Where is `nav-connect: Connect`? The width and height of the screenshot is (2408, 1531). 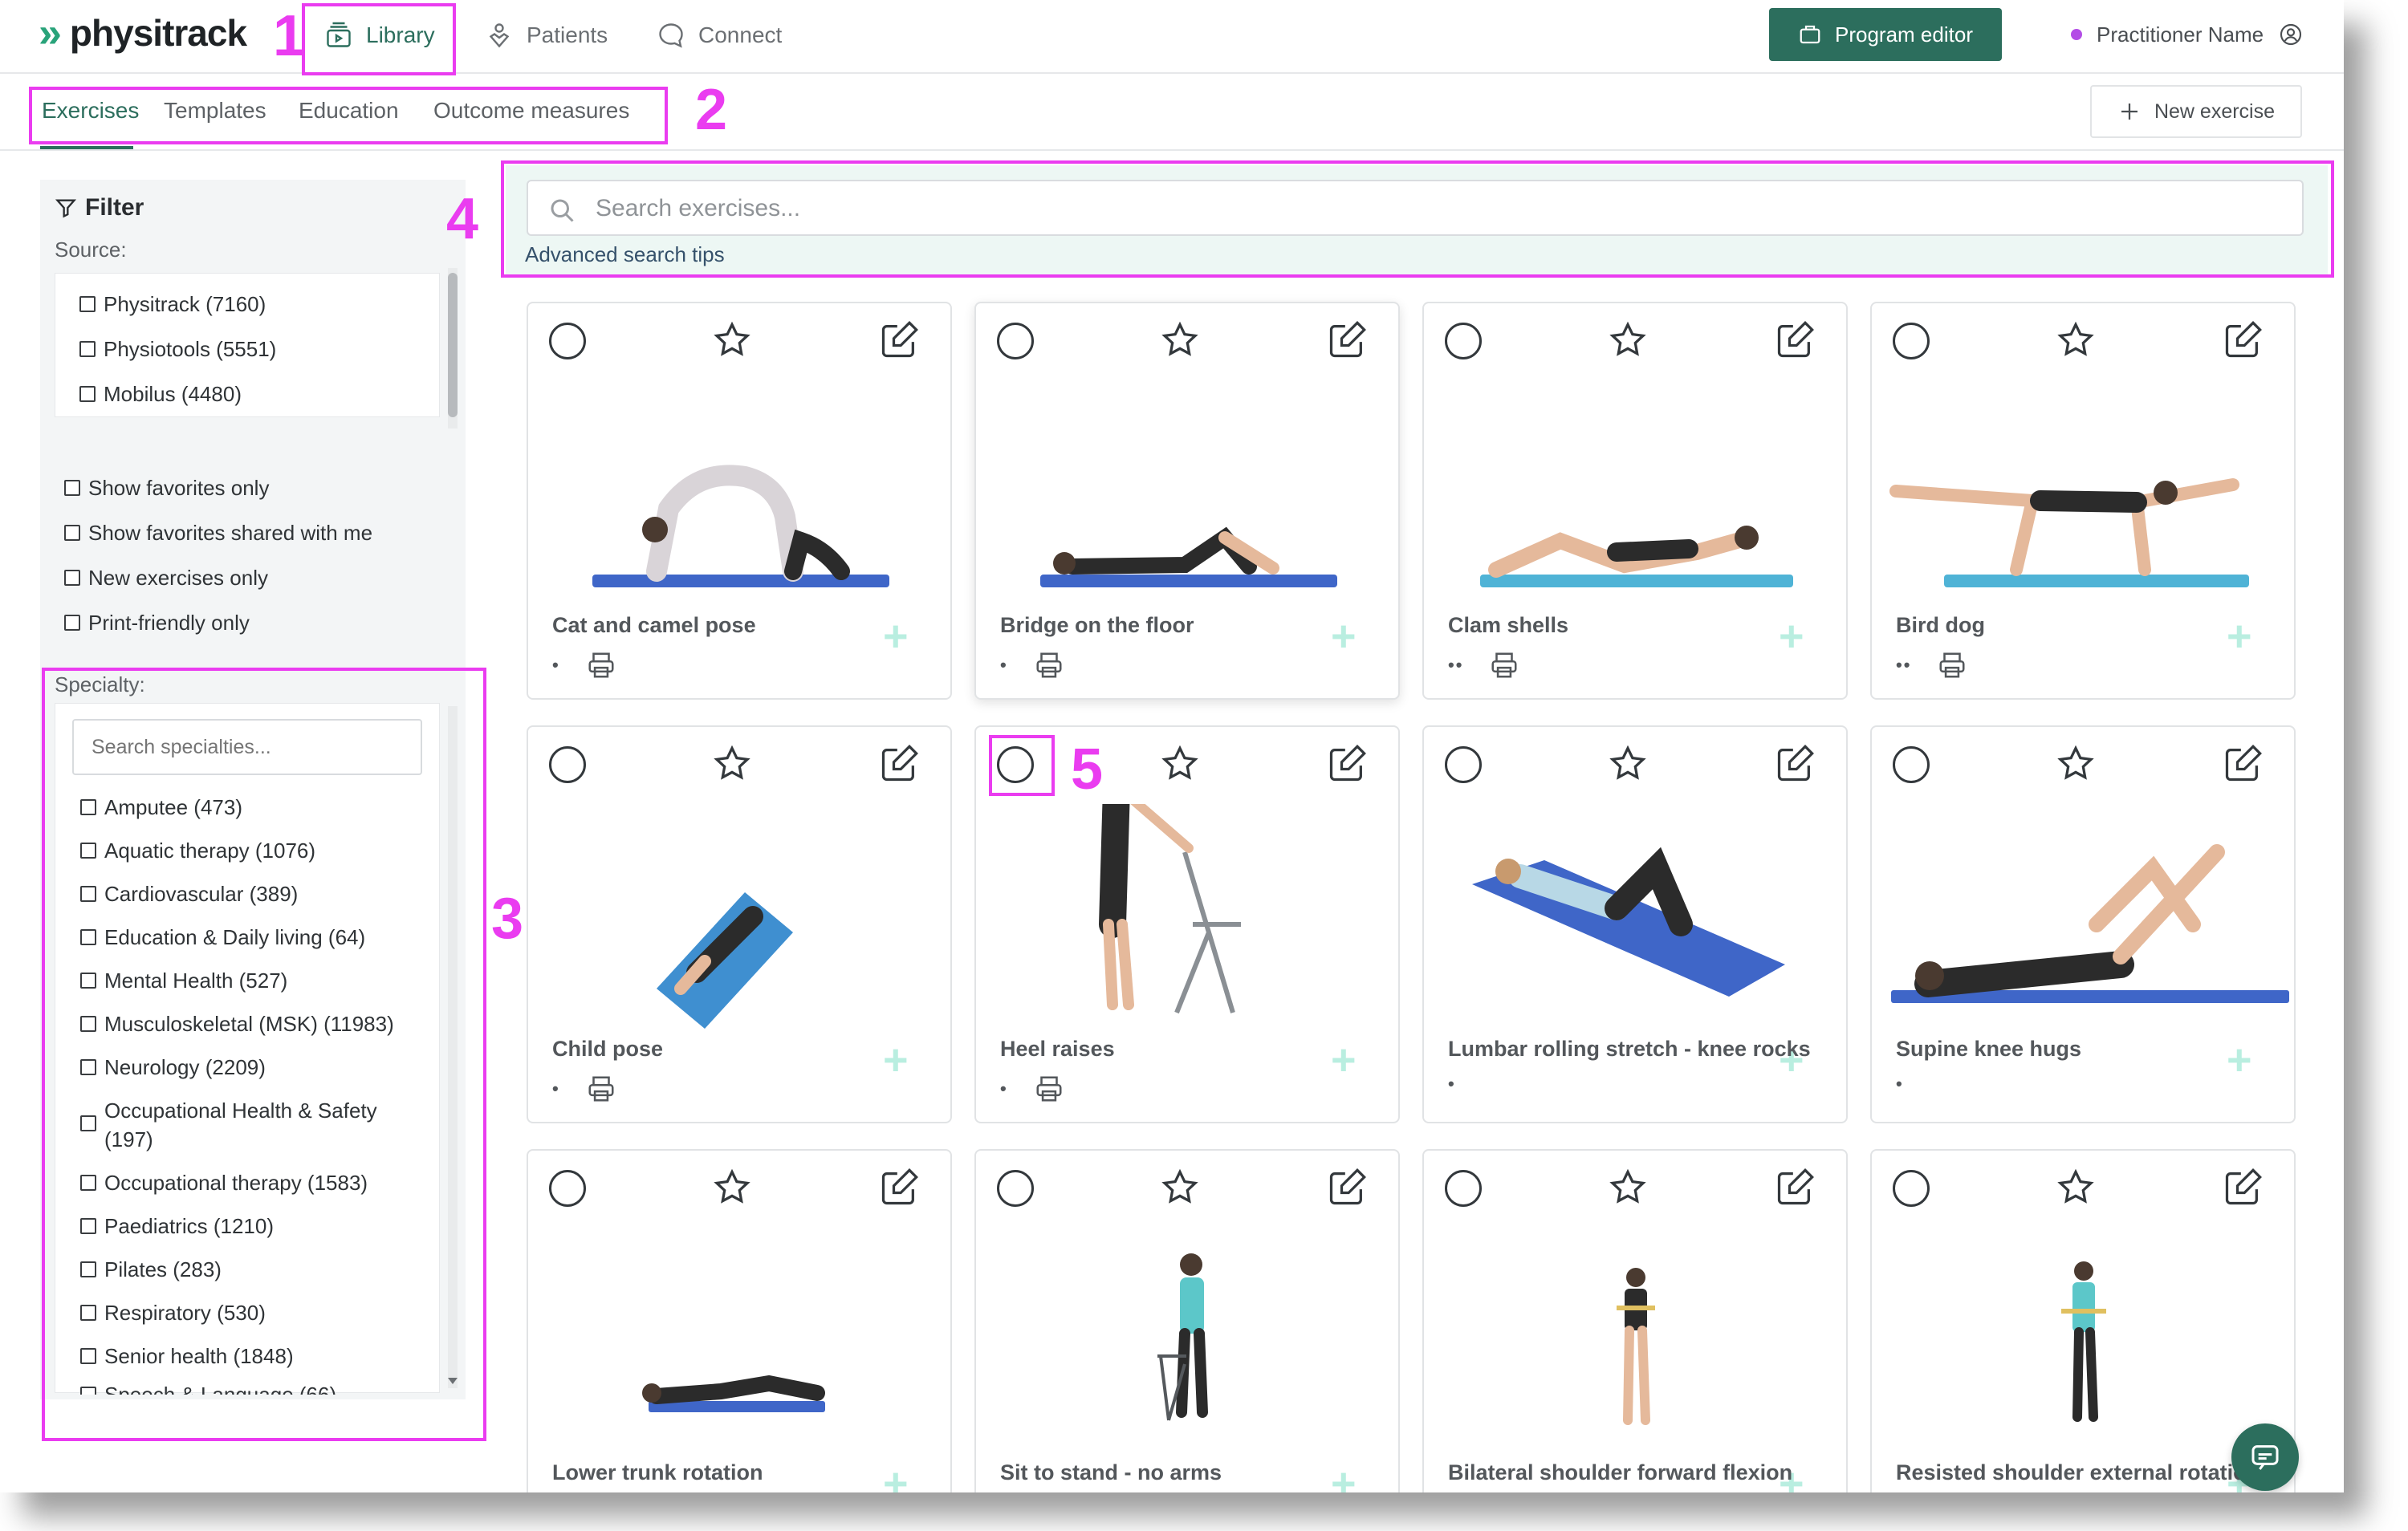
nav-connect: Connect is located at coordinates (719, 35).